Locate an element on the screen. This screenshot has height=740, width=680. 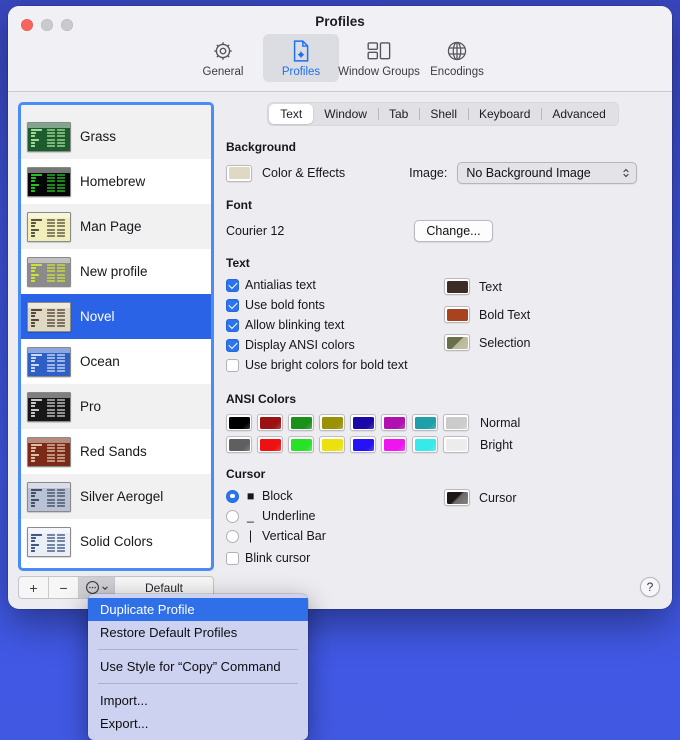
checkbox-antialias-text: Antialias text is located at coordinates (335, 285).